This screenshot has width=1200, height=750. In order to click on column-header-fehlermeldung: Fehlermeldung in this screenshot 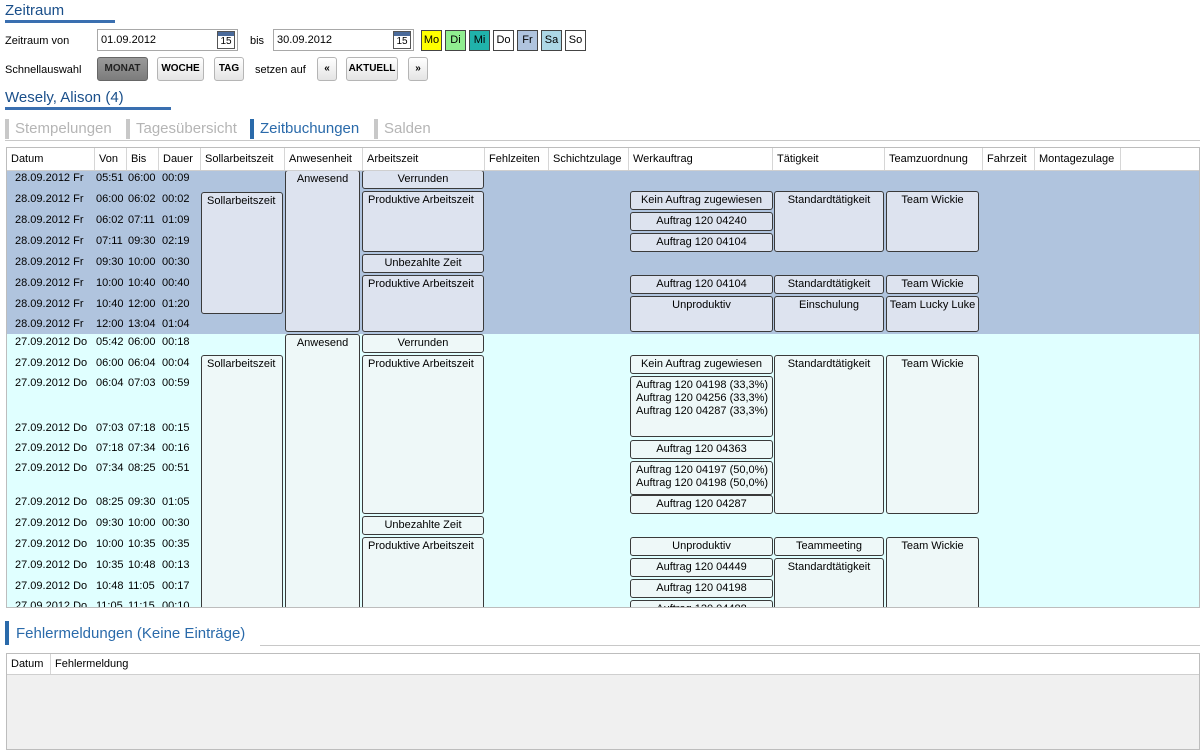, I will do `click(121, 664)`.